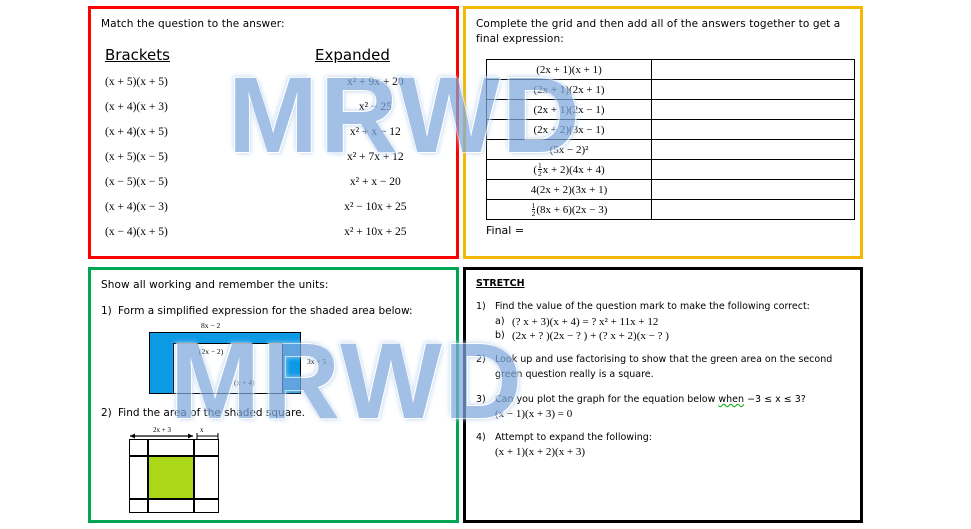 Image resolution: width=971 pixels, height=529 pixels. Describe the element at coordinates (136, 107) in the screenshot. I see `bracket-expression: (x + 4)(x + 3)` at that location.